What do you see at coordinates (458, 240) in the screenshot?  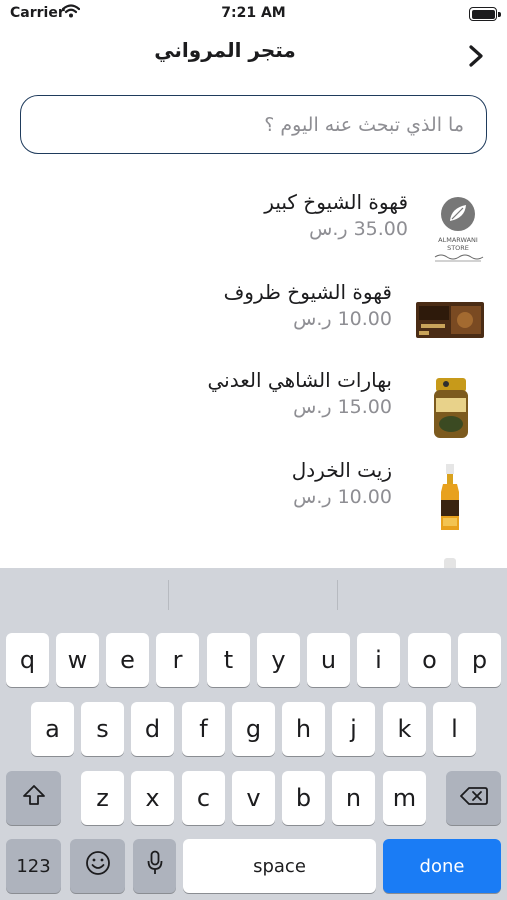 I see `logo-text-line1: ALMARWANI` at bounding box center [458, 240].